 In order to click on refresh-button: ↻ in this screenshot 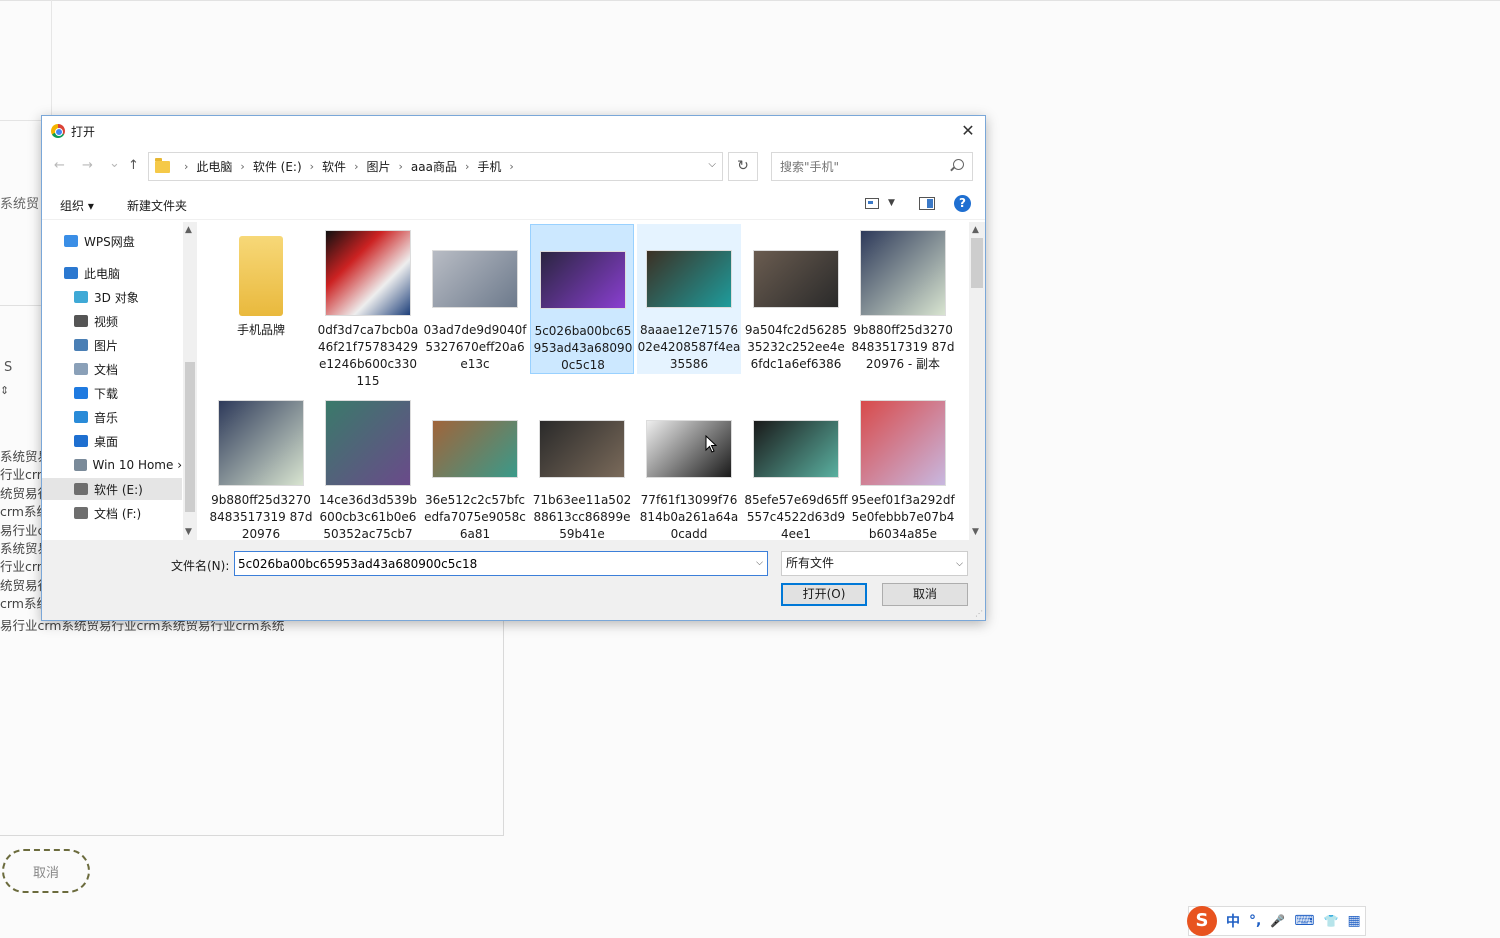, I will do `click(743, 166)`.